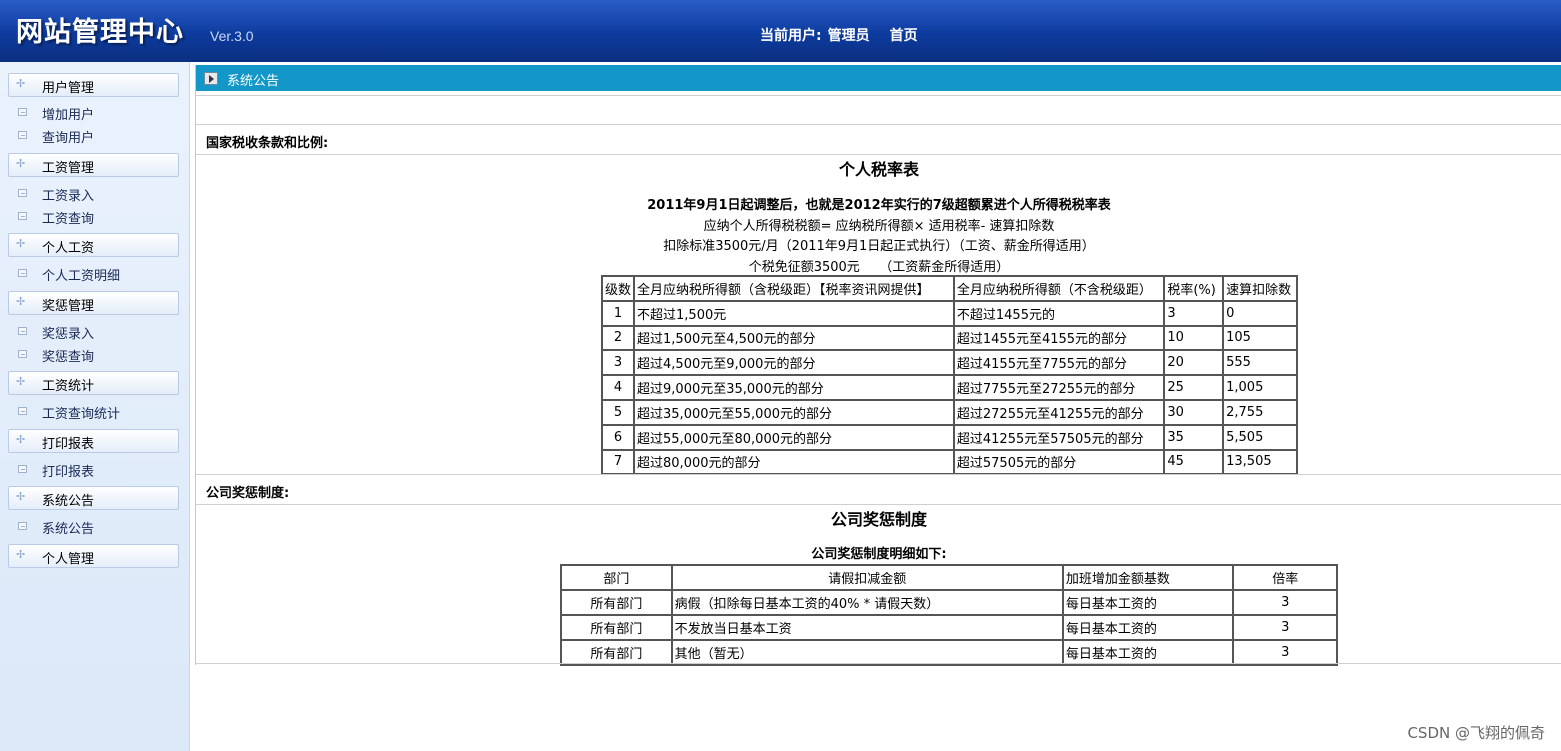  Describe the element at coordinates (68, 529) in the screenshot. I see `menu-item-label: 系统公告` at that location.